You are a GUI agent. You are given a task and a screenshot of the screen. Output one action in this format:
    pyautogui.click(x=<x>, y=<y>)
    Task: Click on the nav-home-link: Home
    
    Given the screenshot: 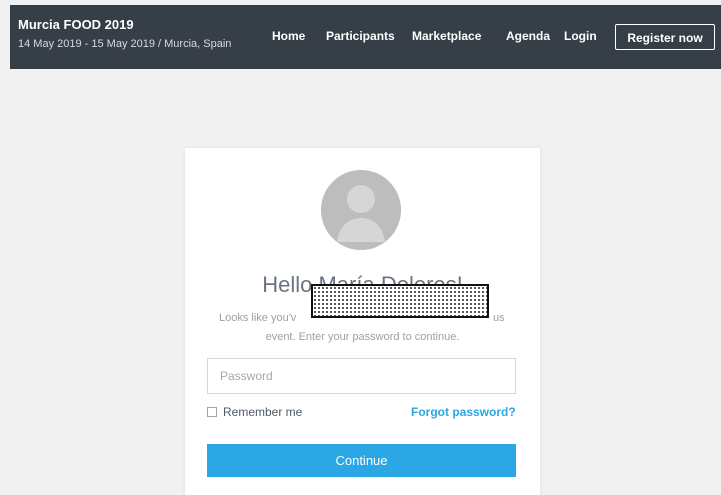 What is the action you would take?
    pyautogui.click(x=288, y=36)
    